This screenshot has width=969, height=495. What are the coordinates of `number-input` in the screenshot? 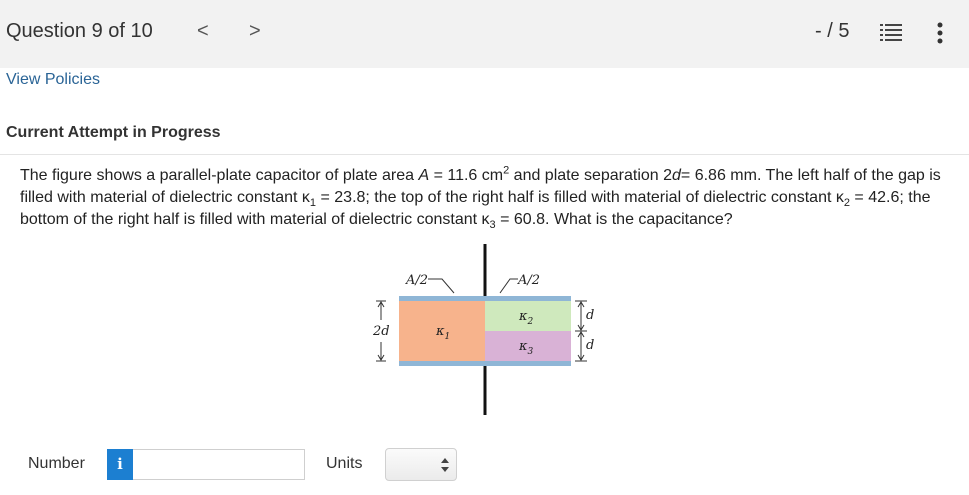 It's located at (219, 464).